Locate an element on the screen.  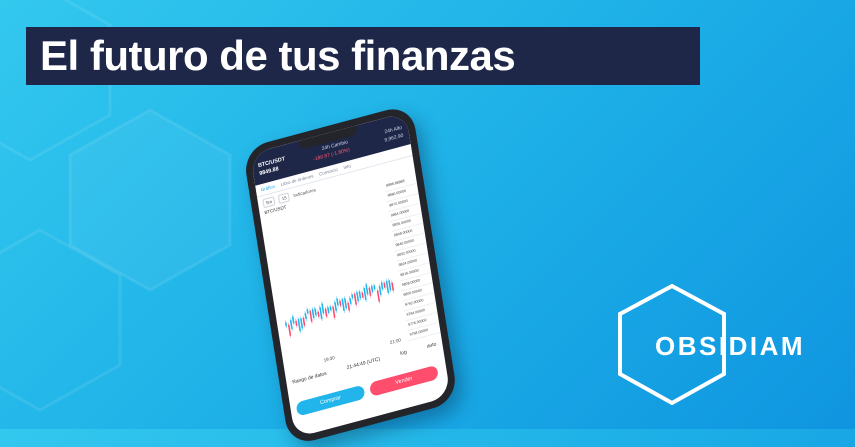
tab-trades: Comercio is located at coordinates (328, 172).